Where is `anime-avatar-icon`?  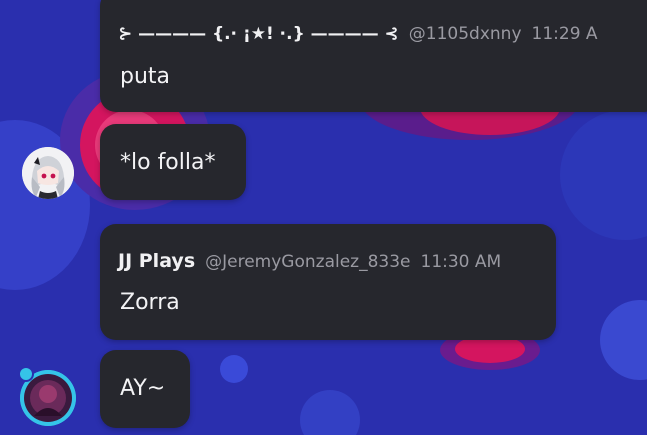 anime-avatar-icon is located at coordinates (48, 173).